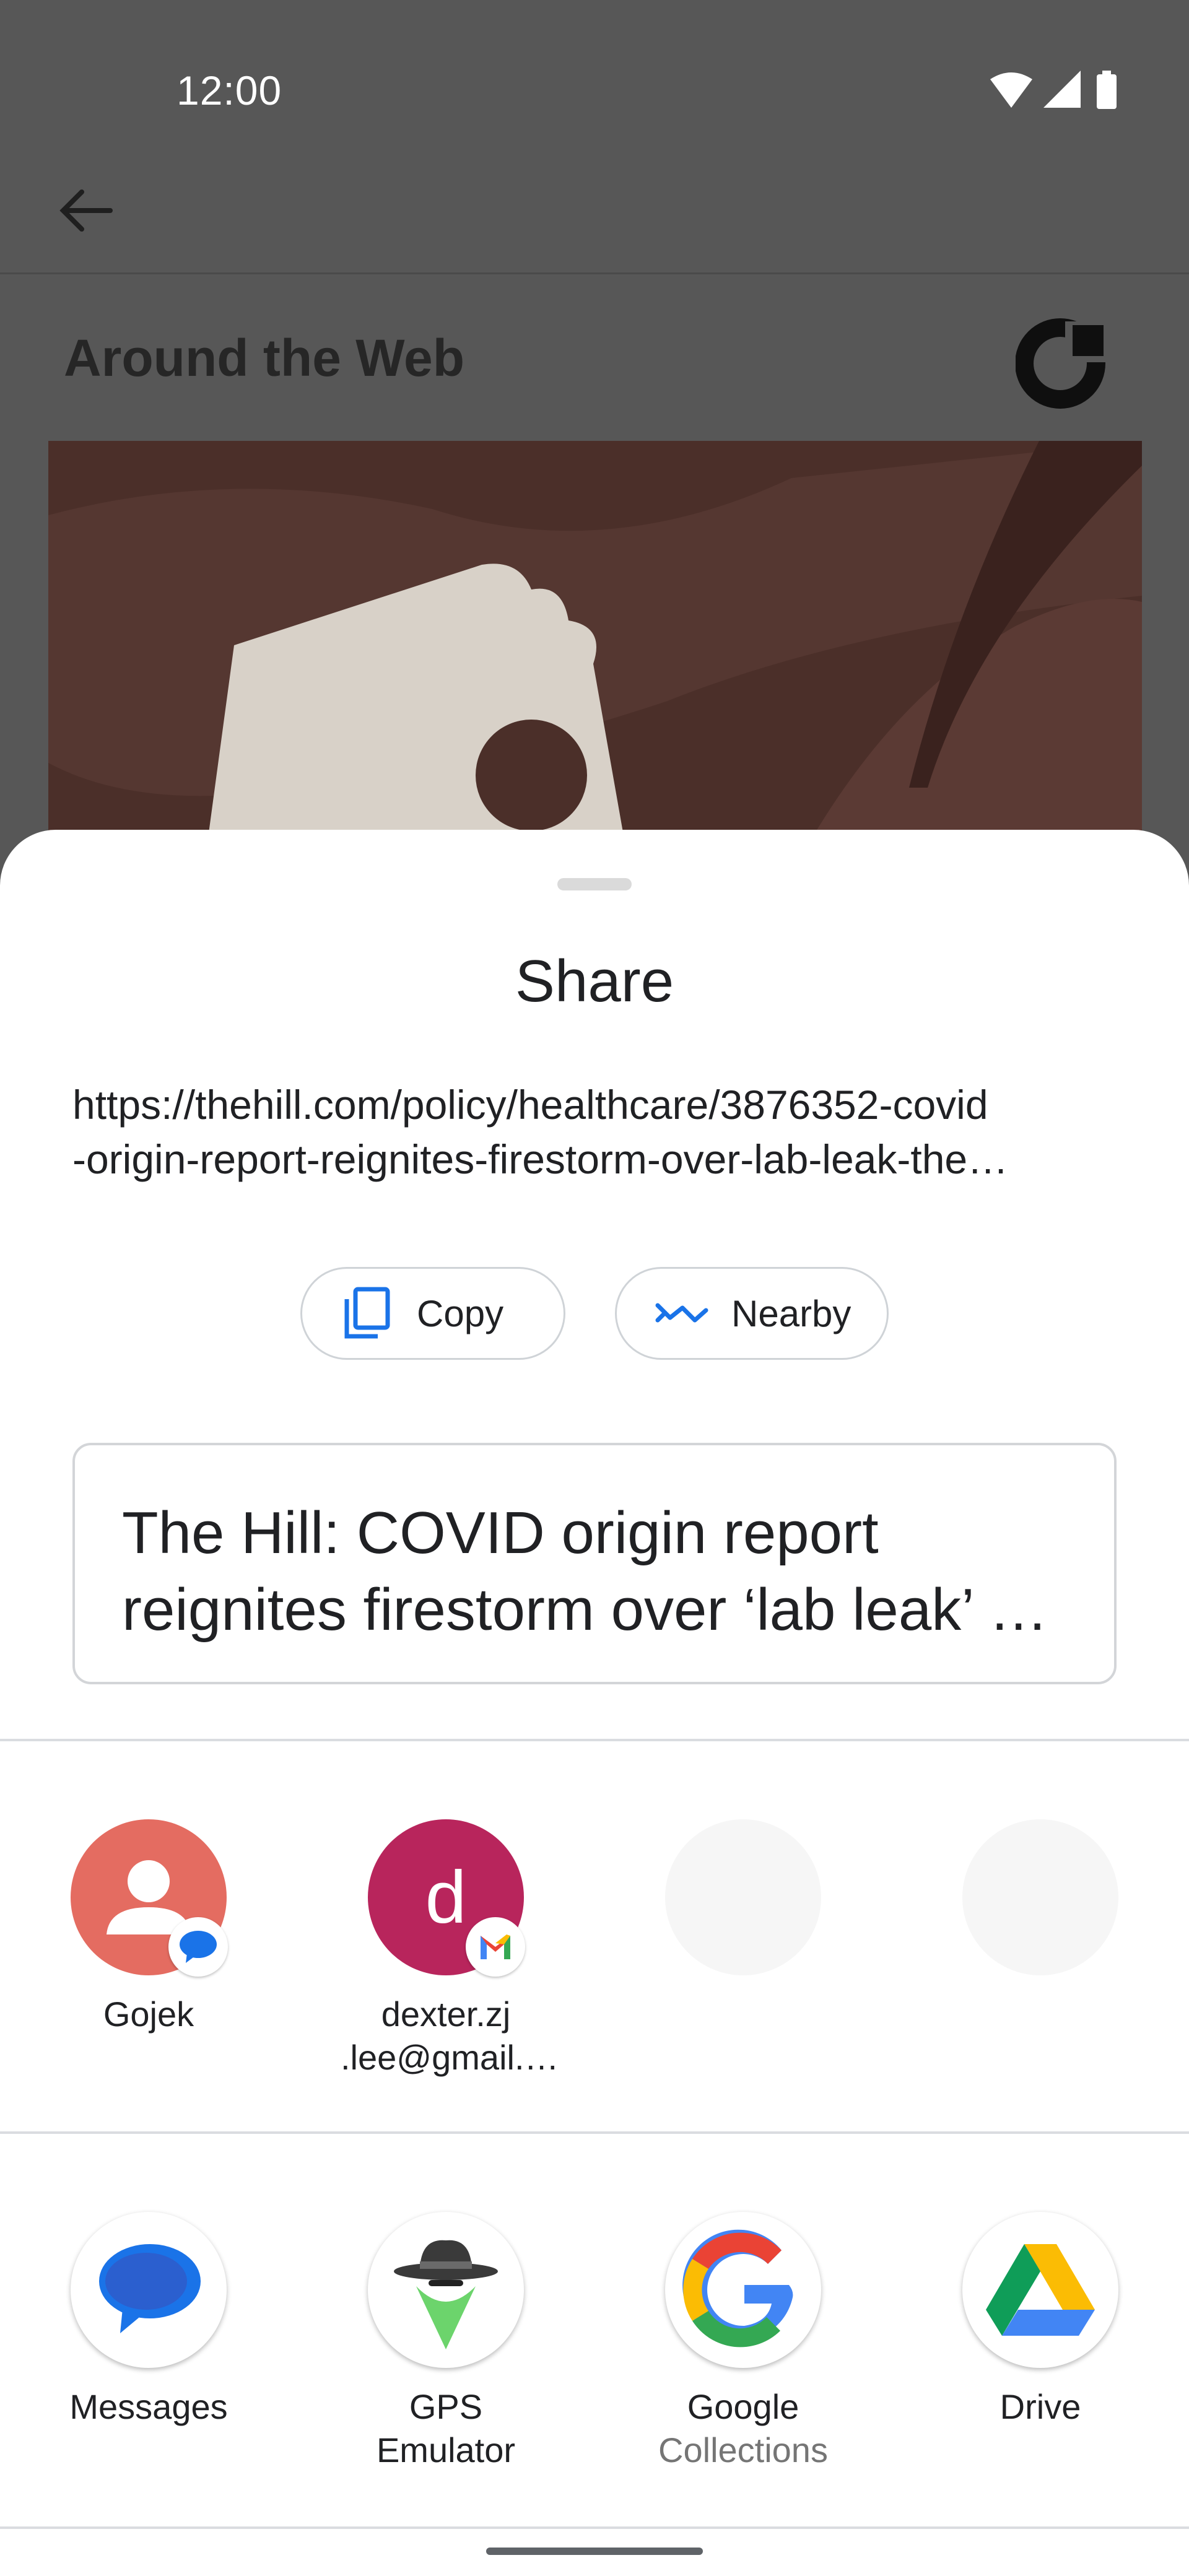  I want to click on copy-icon, so click(367, 1313).